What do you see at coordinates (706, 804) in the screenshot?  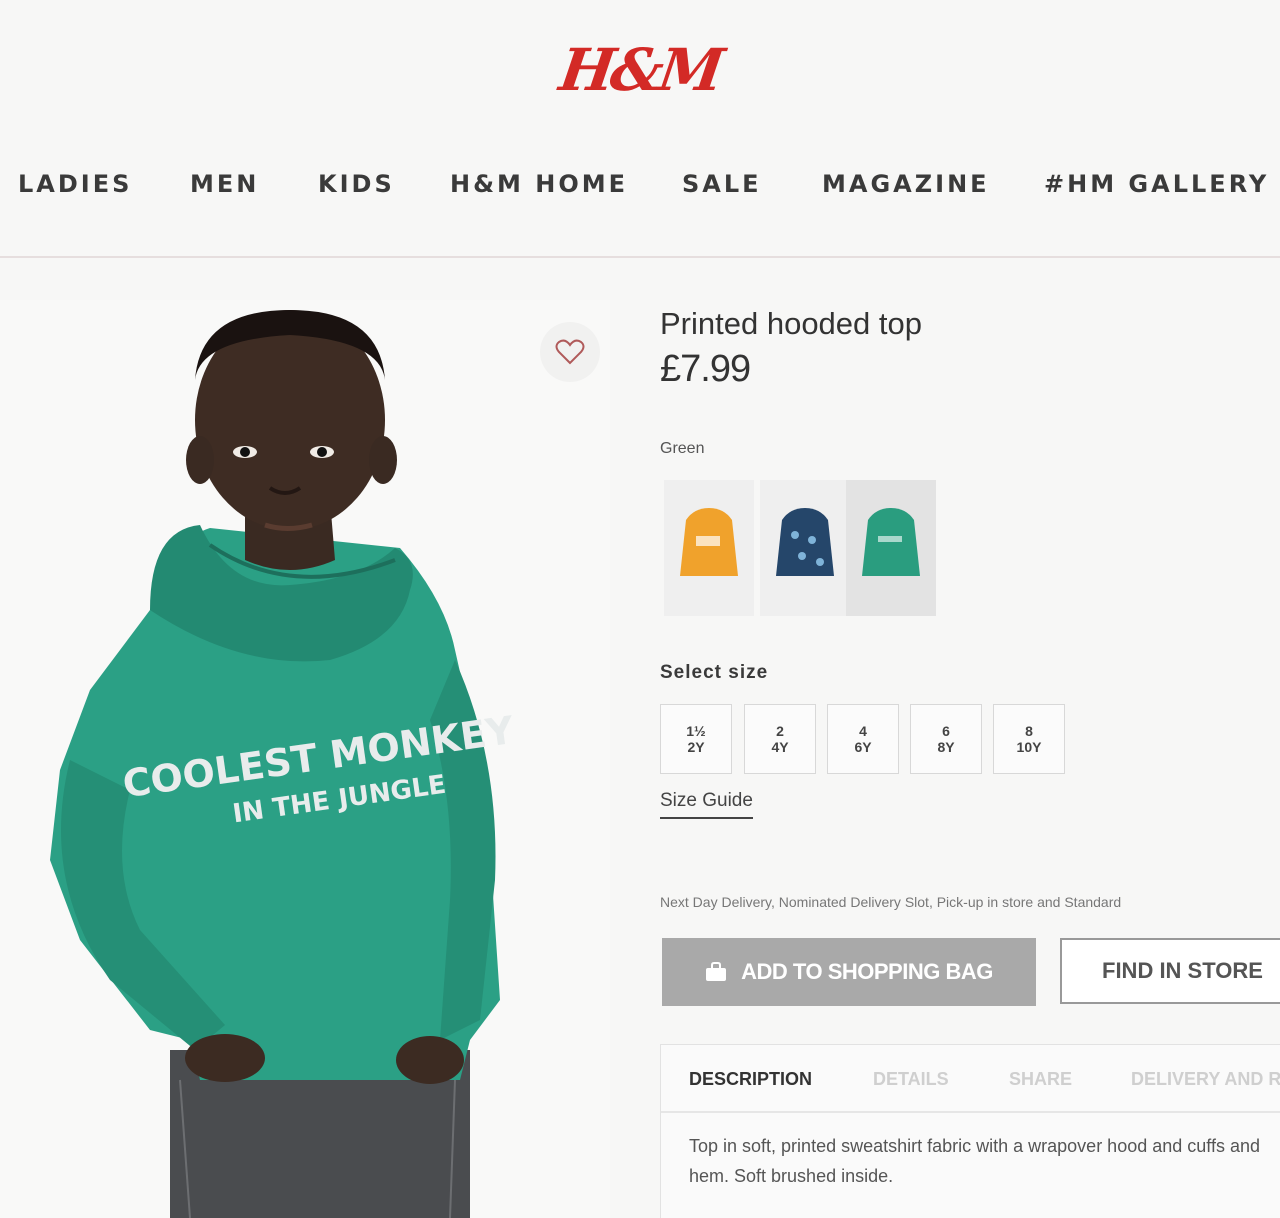 I see `size-guide-link: Size Guide` at bounding box center [706, 804].